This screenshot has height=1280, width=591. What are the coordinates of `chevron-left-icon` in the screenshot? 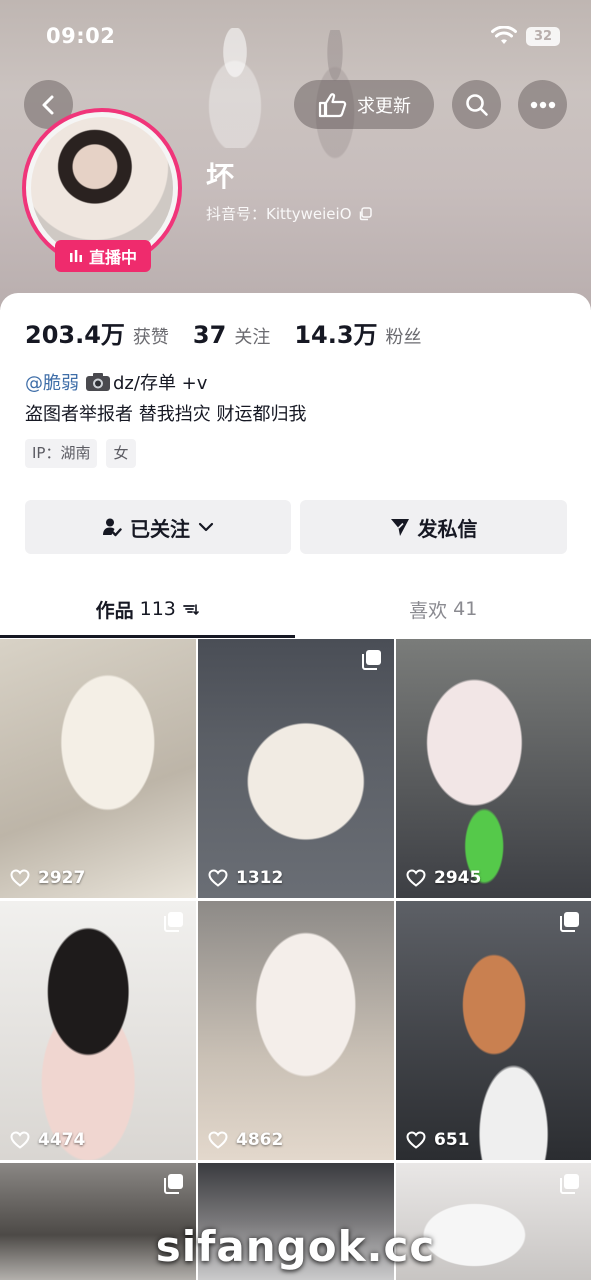 It's located at (47, 104).